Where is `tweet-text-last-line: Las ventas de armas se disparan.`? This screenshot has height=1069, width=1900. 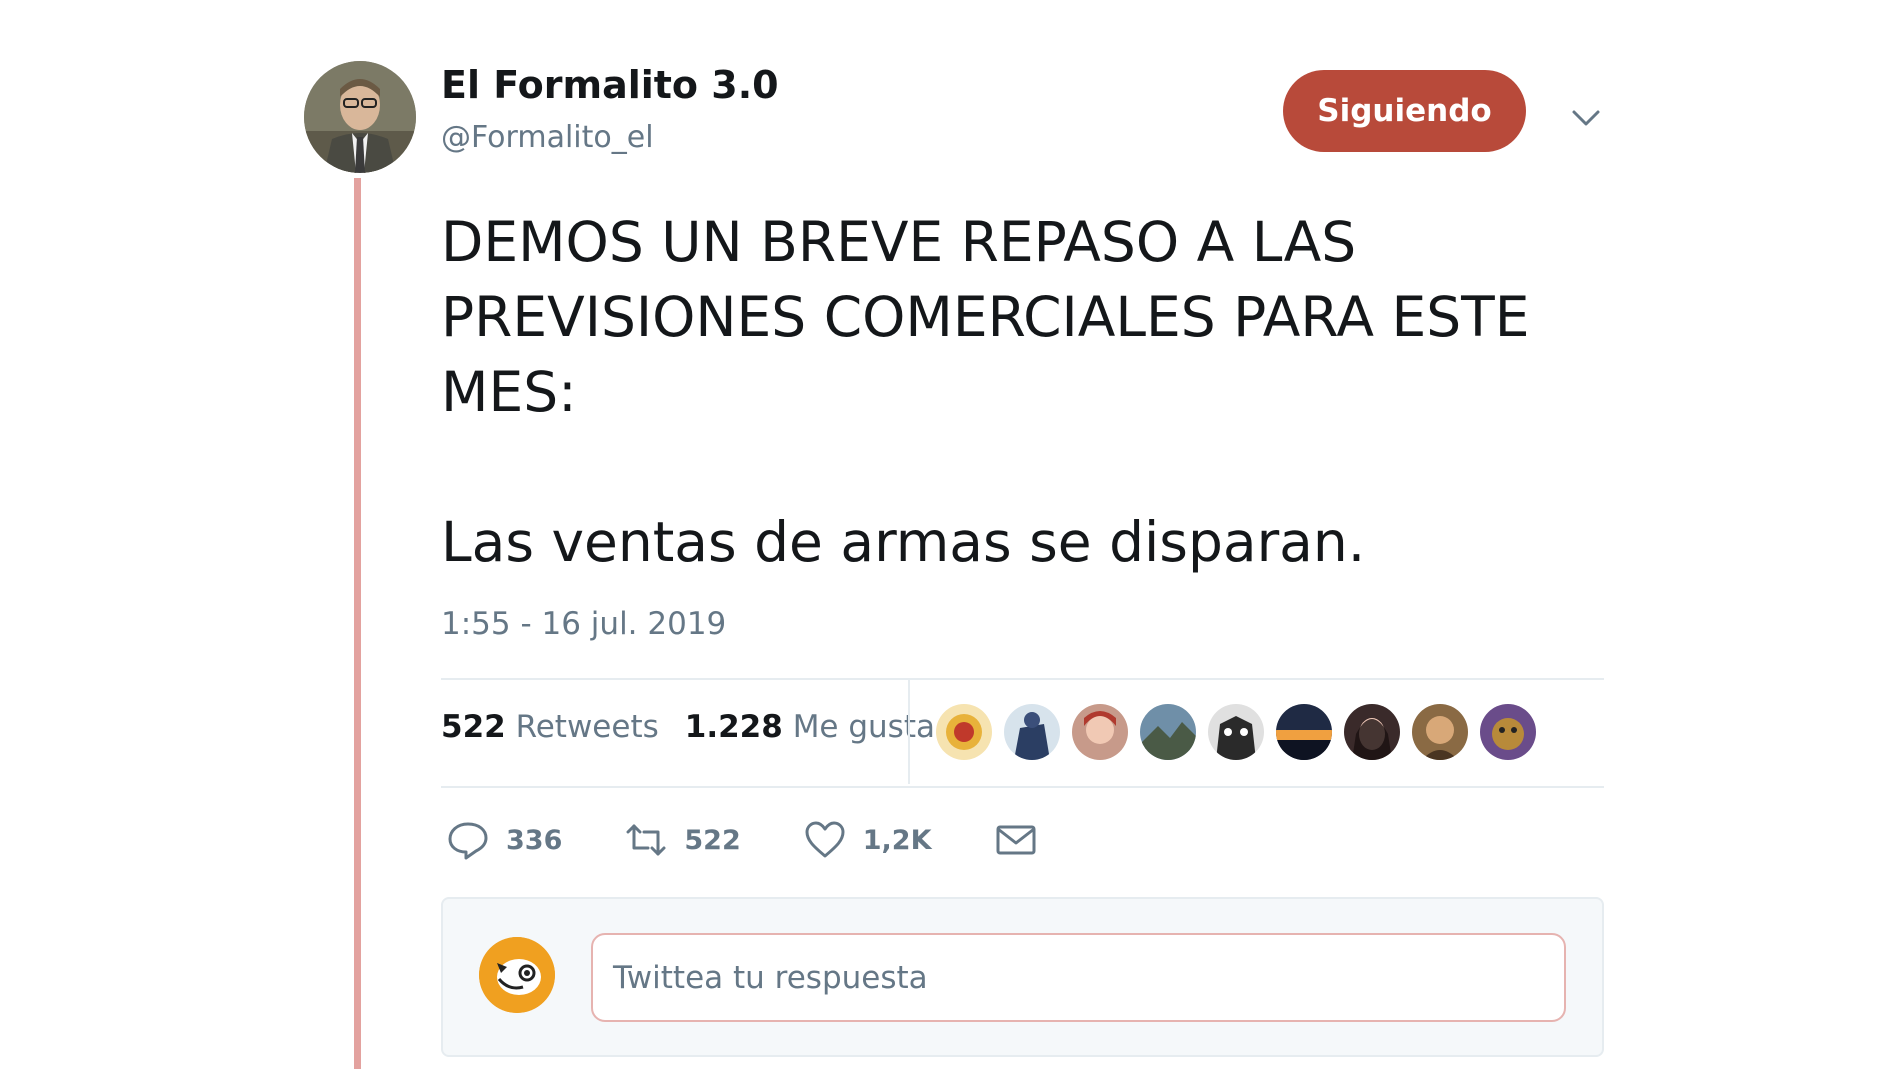 tweet-text-last-line: Las ventas de armas se disparan. is located at coordinates (903, 542).